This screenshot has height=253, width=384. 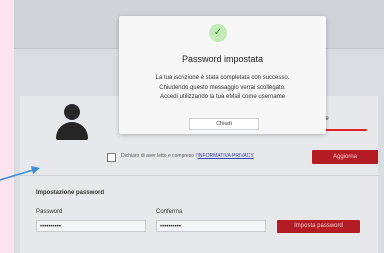 What do you see at coordinates (222, 59) in the screenshot?
I see `modal-title: Password impostata` at bounding box center [222, 59].